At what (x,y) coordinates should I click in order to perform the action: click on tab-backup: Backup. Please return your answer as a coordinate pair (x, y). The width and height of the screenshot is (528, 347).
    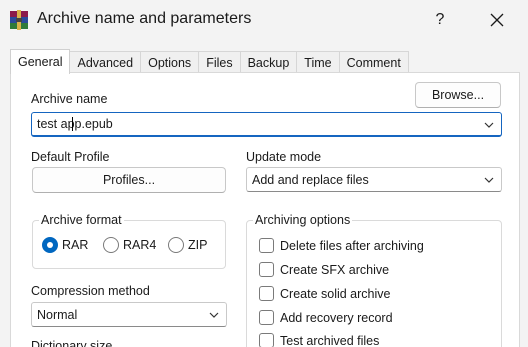
    Looking at the image, I should click on (268, 62).